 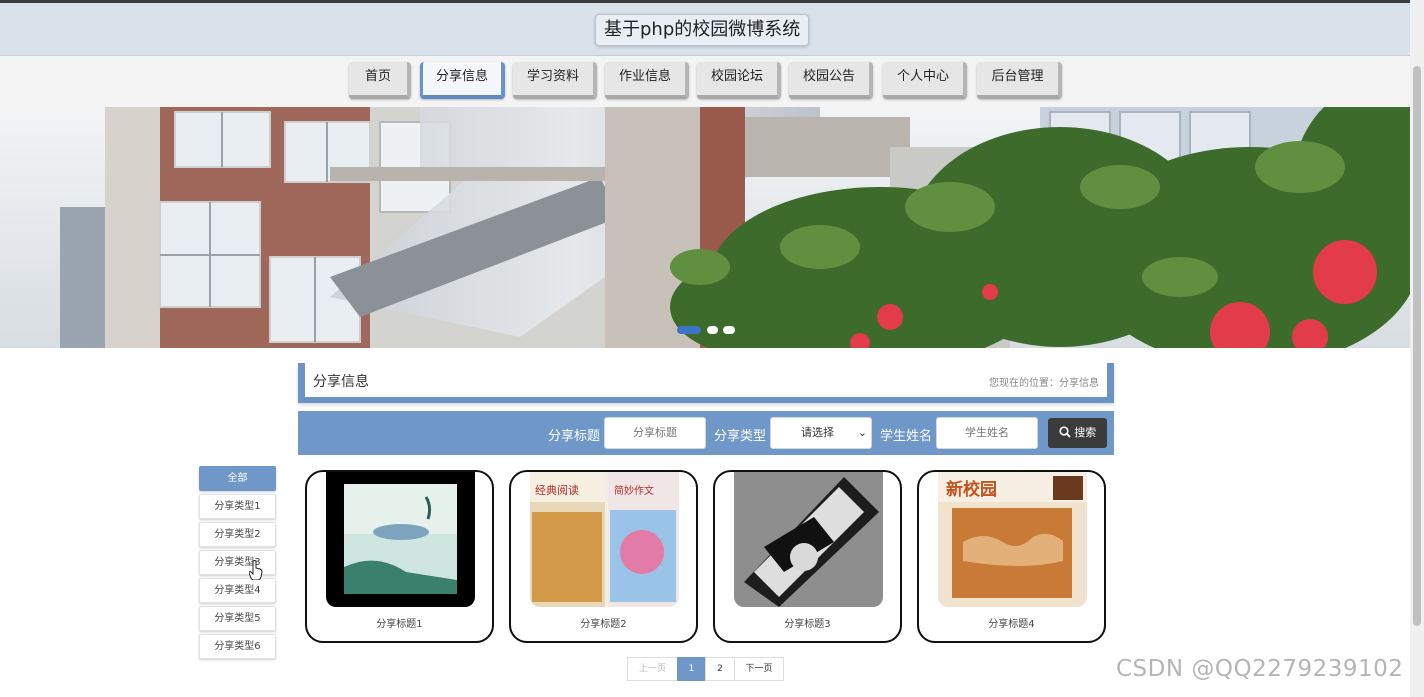 I want to click on search-bar: 分享标题 分享标题 分享类型 请选择 ⌄ 学生姓名 学生姓名 搜索, so click(x=706, y=433).